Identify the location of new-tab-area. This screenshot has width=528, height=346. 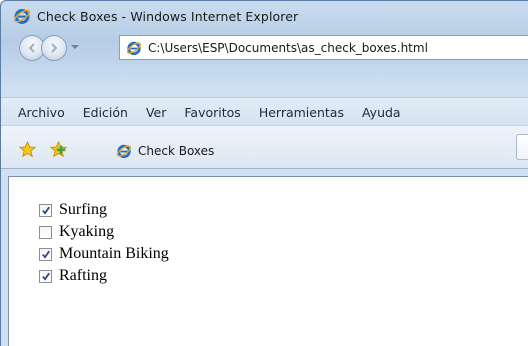
(522, 147).